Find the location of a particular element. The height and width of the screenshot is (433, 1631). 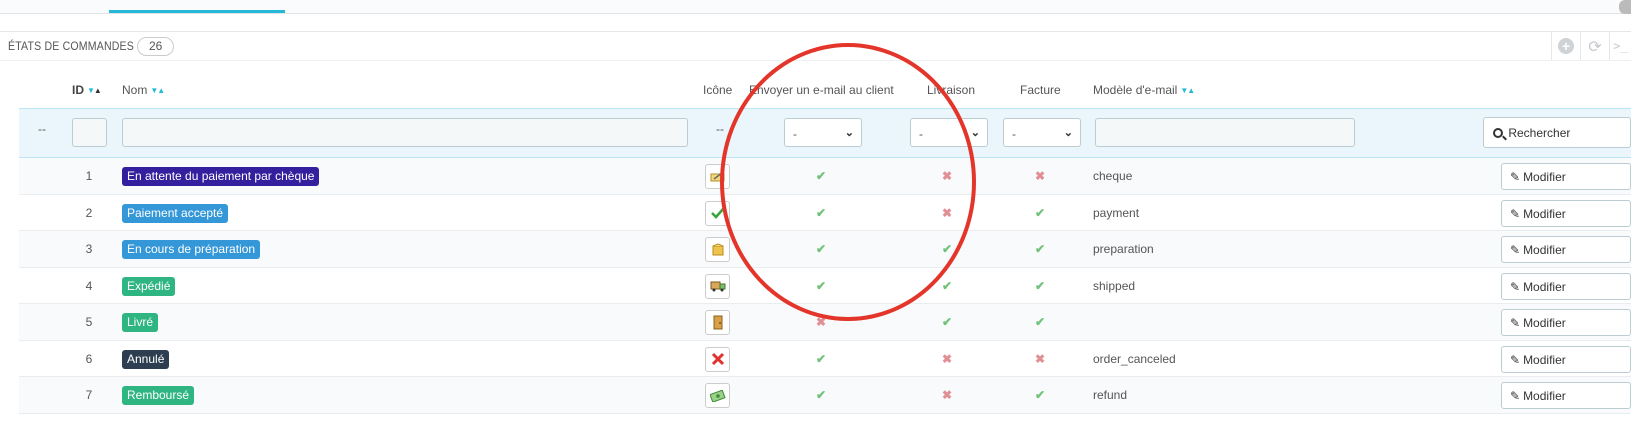

filter-send-email-select: - ⌄ is located at coordinates (823, 132).